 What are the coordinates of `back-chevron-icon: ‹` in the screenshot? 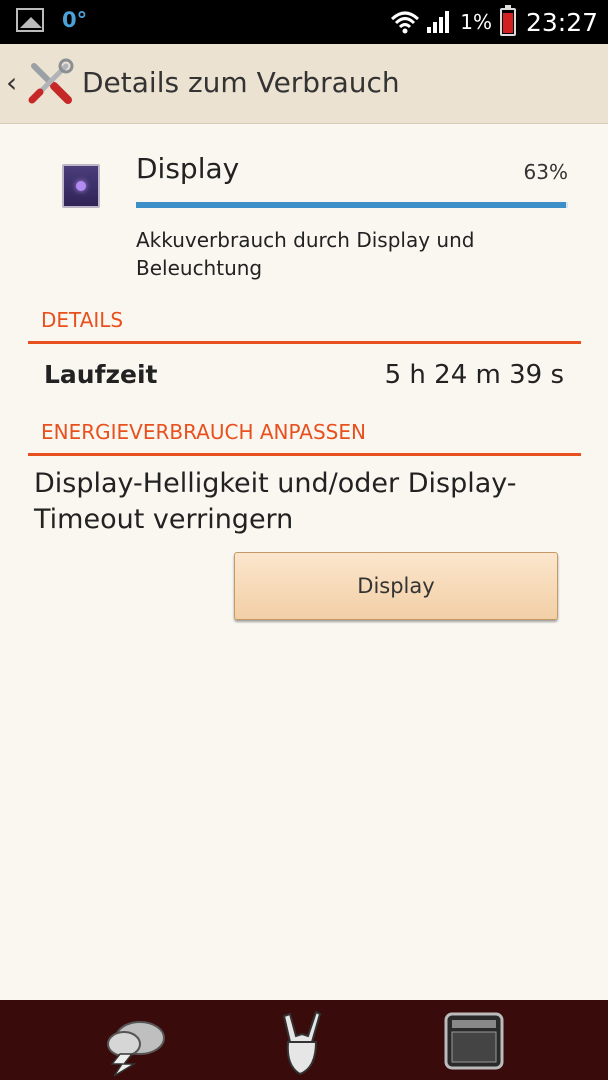 It's located at (11, 82).